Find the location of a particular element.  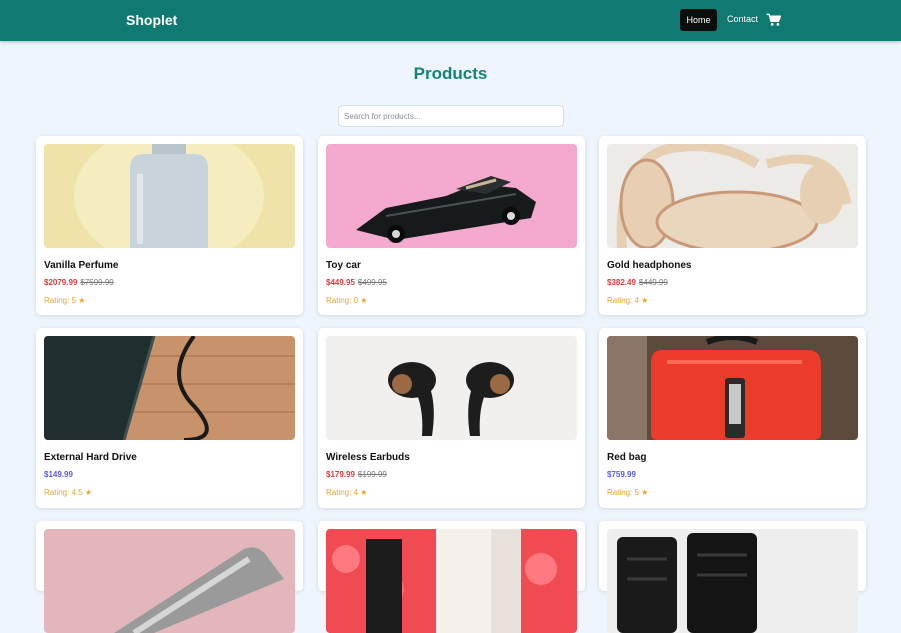

product-name: Wireless Earbuds is located at coordinates (368, 457).